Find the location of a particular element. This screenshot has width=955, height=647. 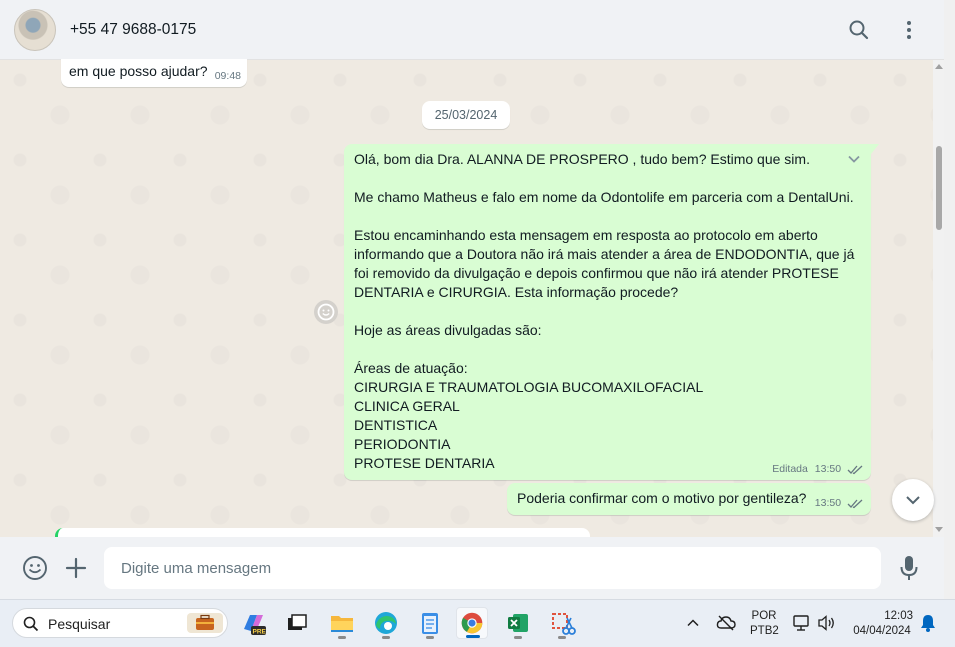

message-line: Hoje as áreas divulgadas são: is located at coordinates (448, 330).